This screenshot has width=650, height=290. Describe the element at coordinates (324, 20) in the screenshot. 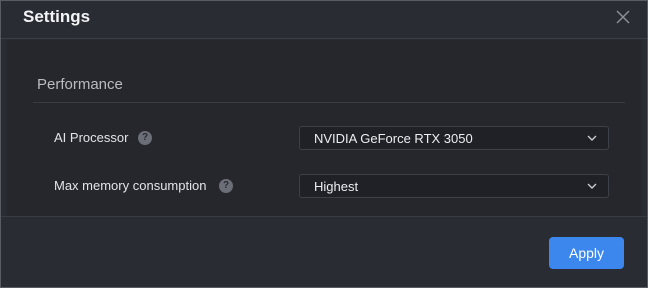

I see `dialog-titlebar: Settings` at that location.